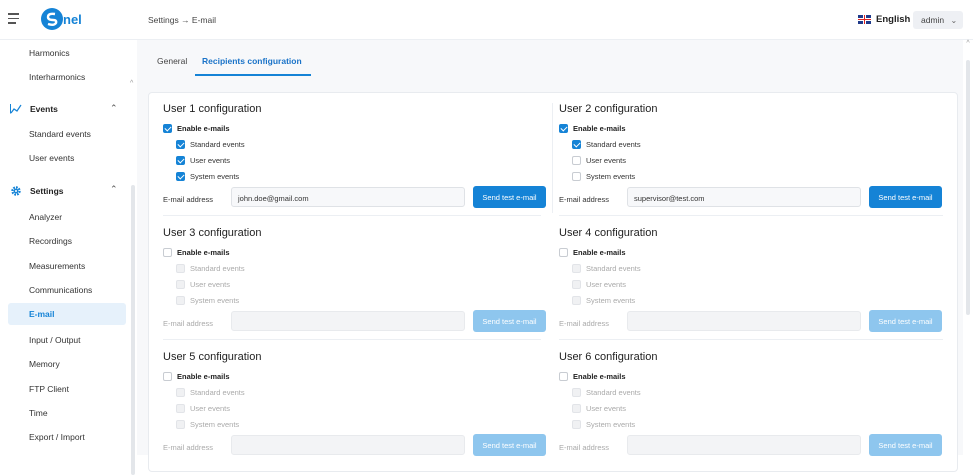 This screenshot has height=475, width=973. Describe the element at coordinates (893, 19) in the screenshot. I see `language-label: English` at that location.